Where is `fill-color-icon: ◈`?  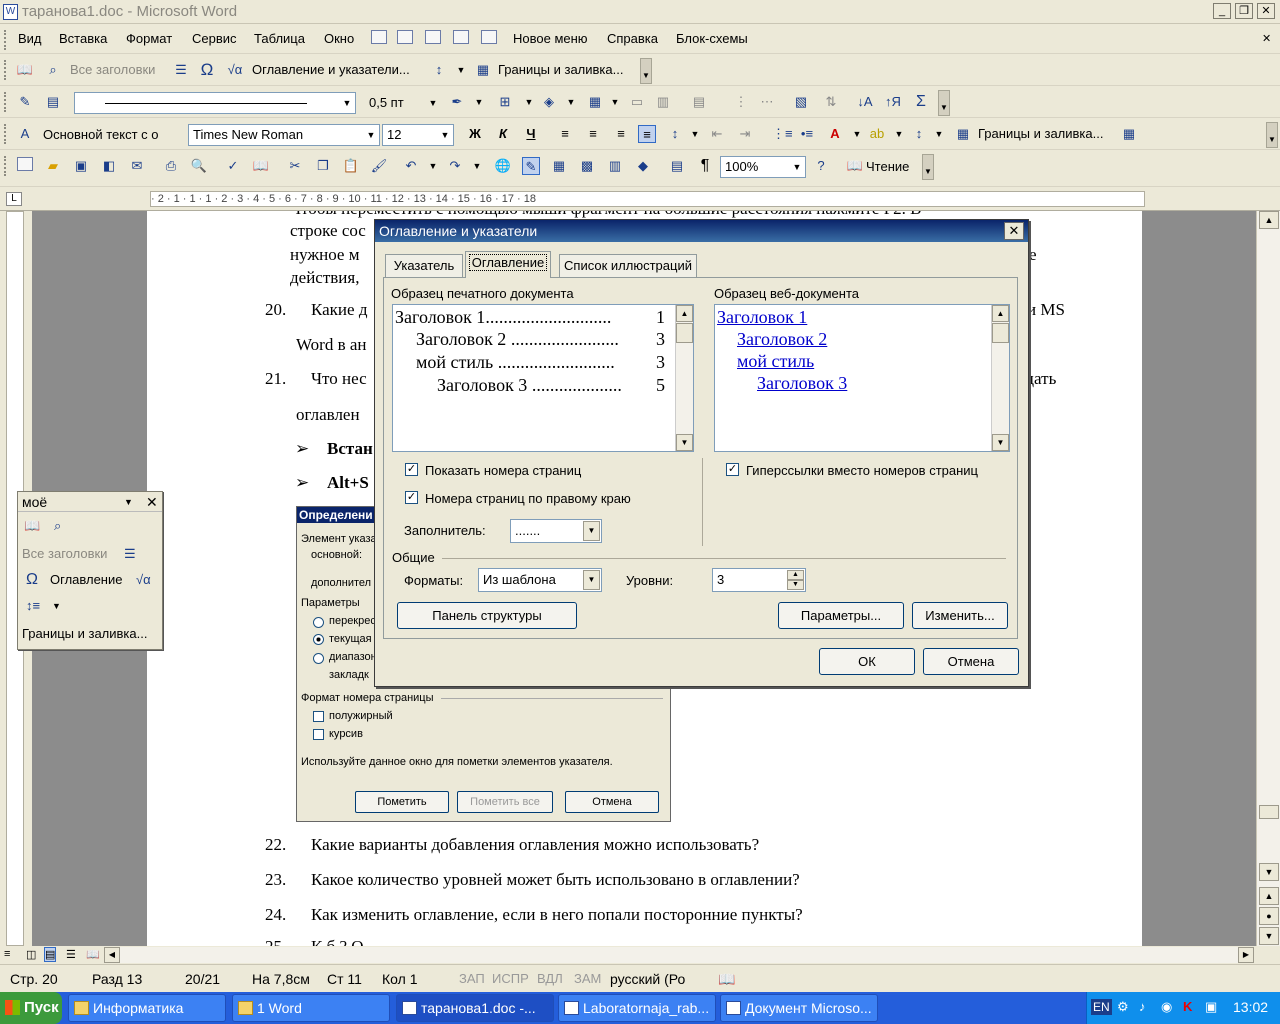
fill-color-icon: ◈ is located at coordinates (549, 102).